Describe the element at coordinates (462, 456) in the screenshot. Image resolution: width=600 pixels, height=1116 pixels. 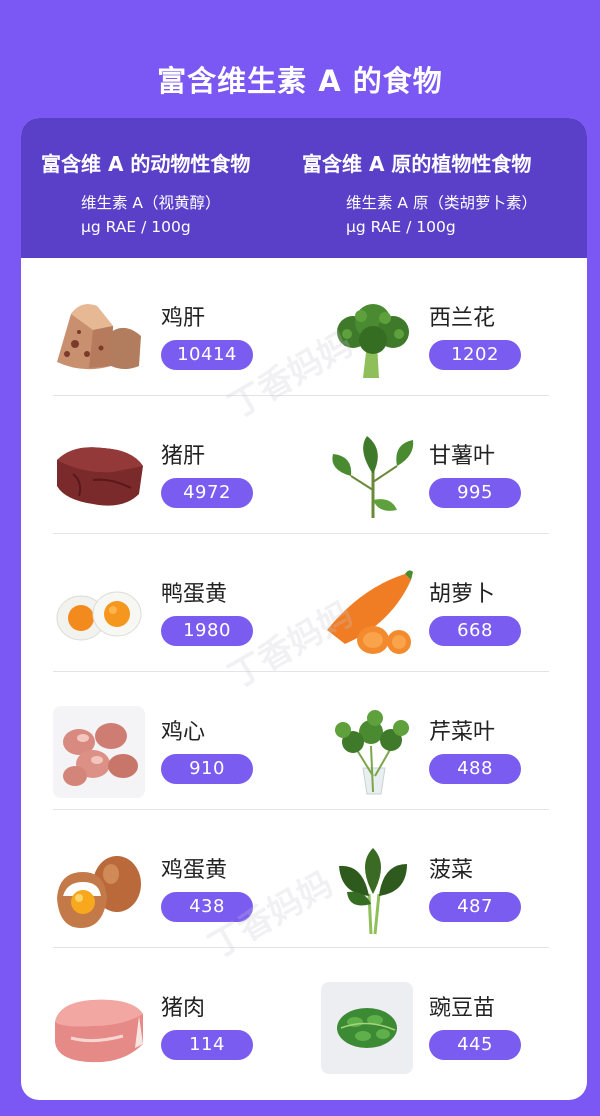
I see `food-name: 甘薯叶` at that location.